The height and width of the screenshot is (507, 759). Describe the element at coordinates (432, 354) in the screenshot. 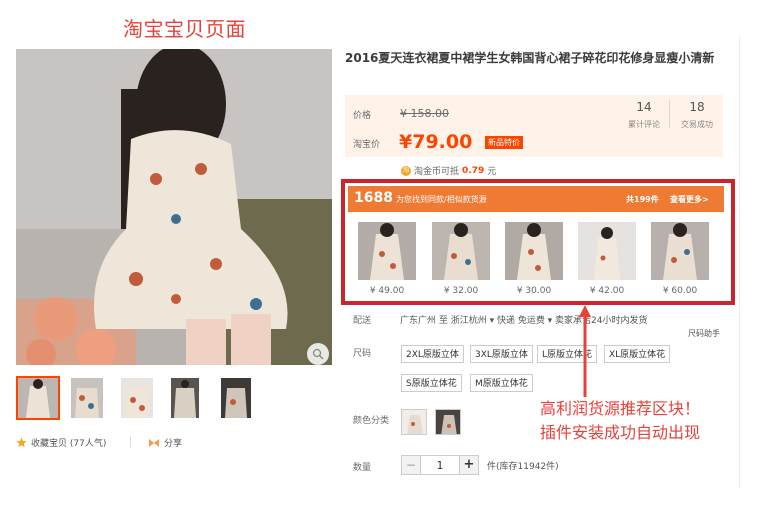

I see `size-option: 2XL原版立体` at that location.